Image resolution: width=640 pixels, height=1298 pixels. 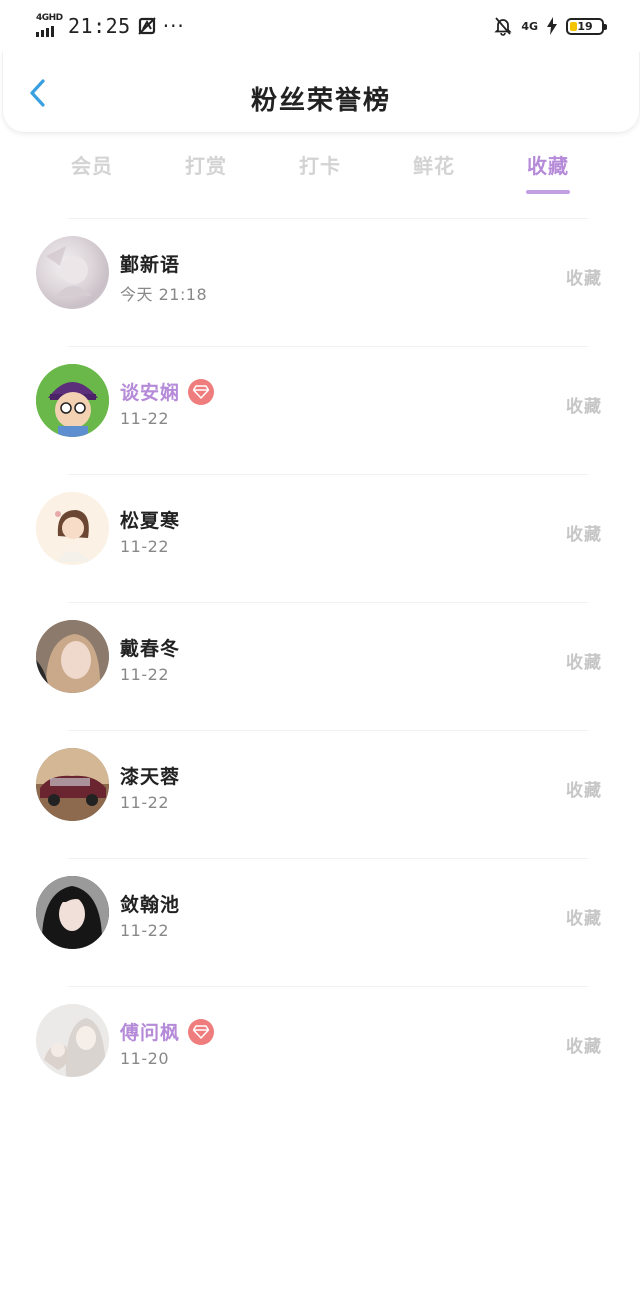 I want to click on name-line: 谈安娴, so click(x=167, y=391).